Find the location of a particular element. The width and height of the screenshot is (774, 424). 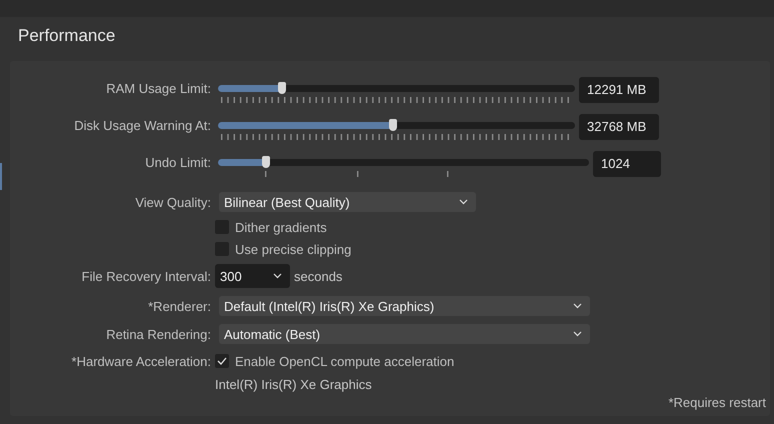

field-label: *Hardware Acceleration: is located at coordinates (141, 361).